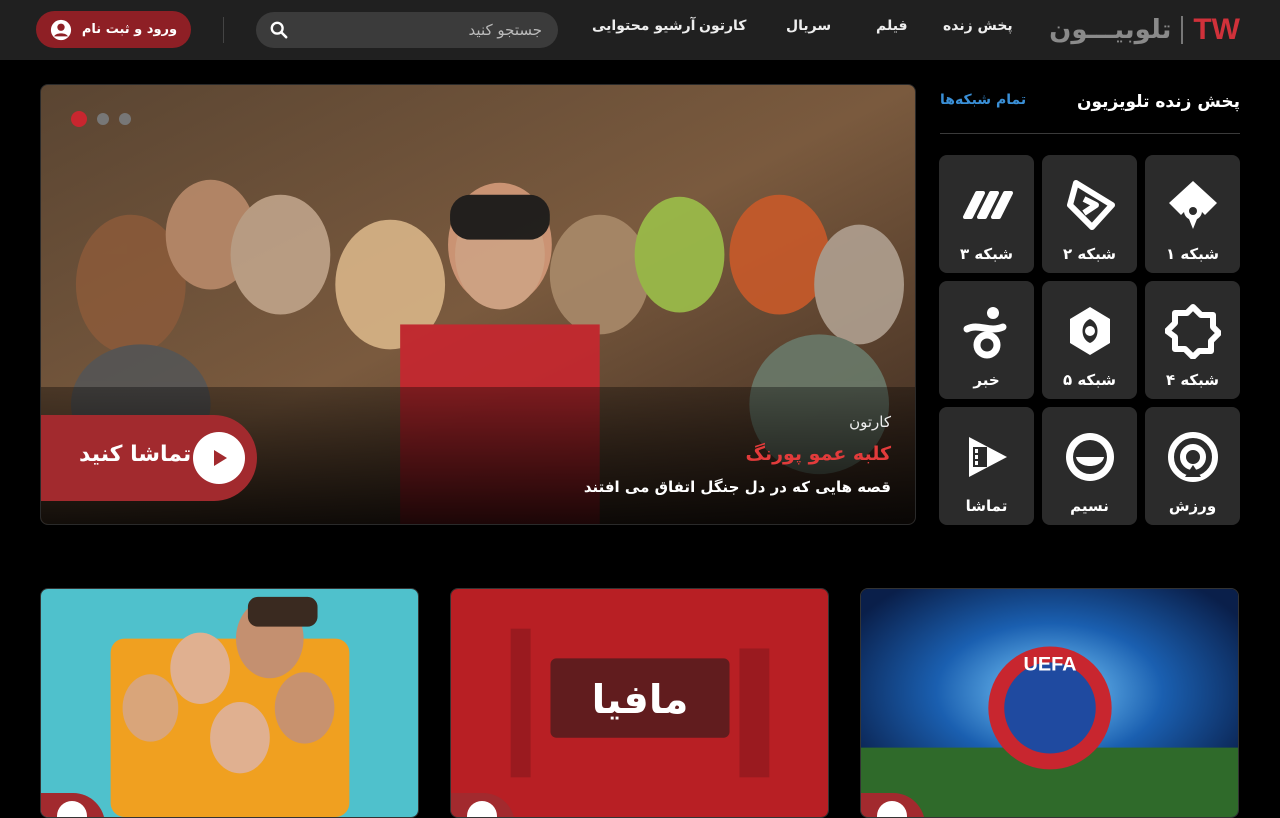 The height and width of the screenshot is (818, 1280). I want to click on channel-tile-nasim: نسیم, so click(1089, 466).